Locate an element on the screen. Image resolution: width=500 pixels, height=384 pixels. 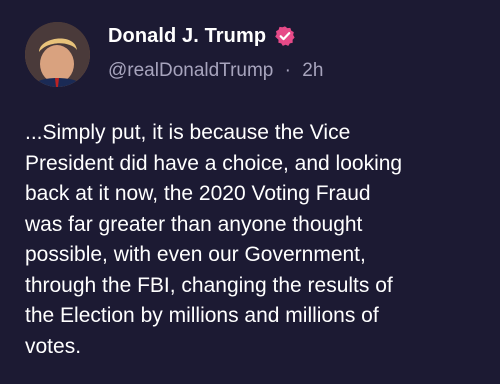
meta-row: @realDonaldTrump · 2h is located at coordinates (215, 71).